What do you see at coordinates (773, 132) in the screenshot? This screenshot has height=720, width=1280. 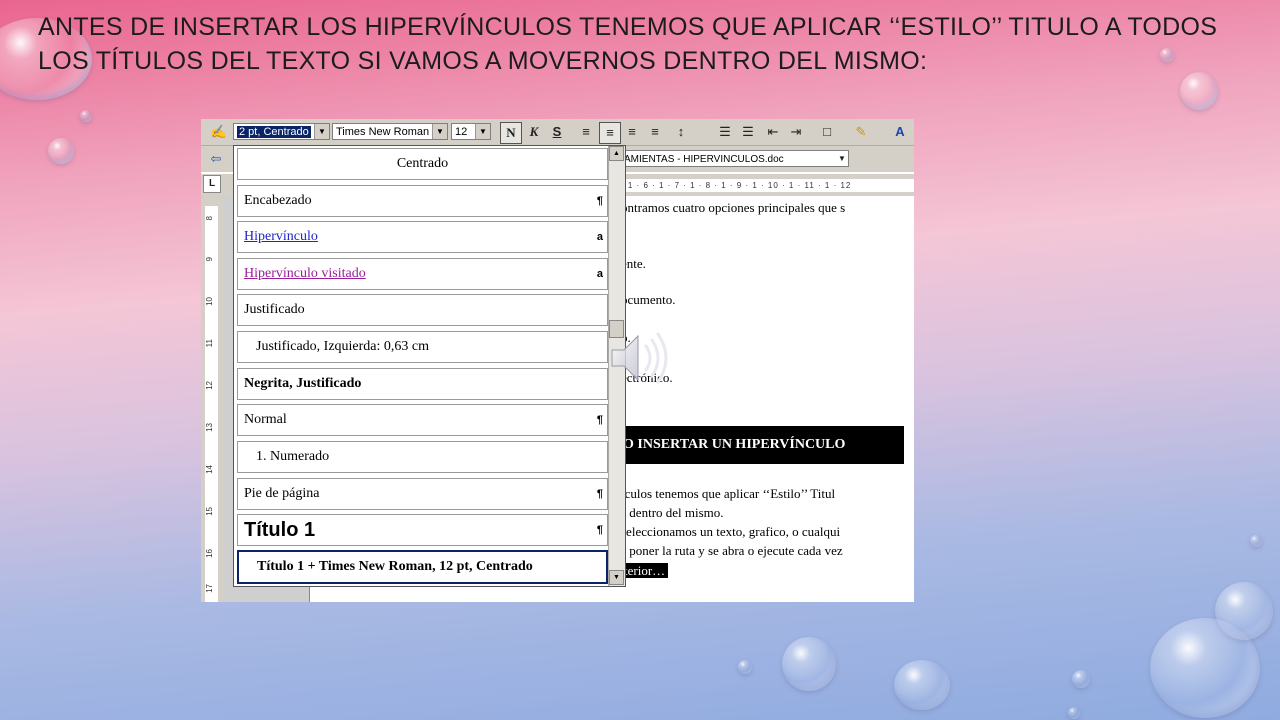 I see `decrease-indent-icon: ⇤` at bounding box center [773, 132].